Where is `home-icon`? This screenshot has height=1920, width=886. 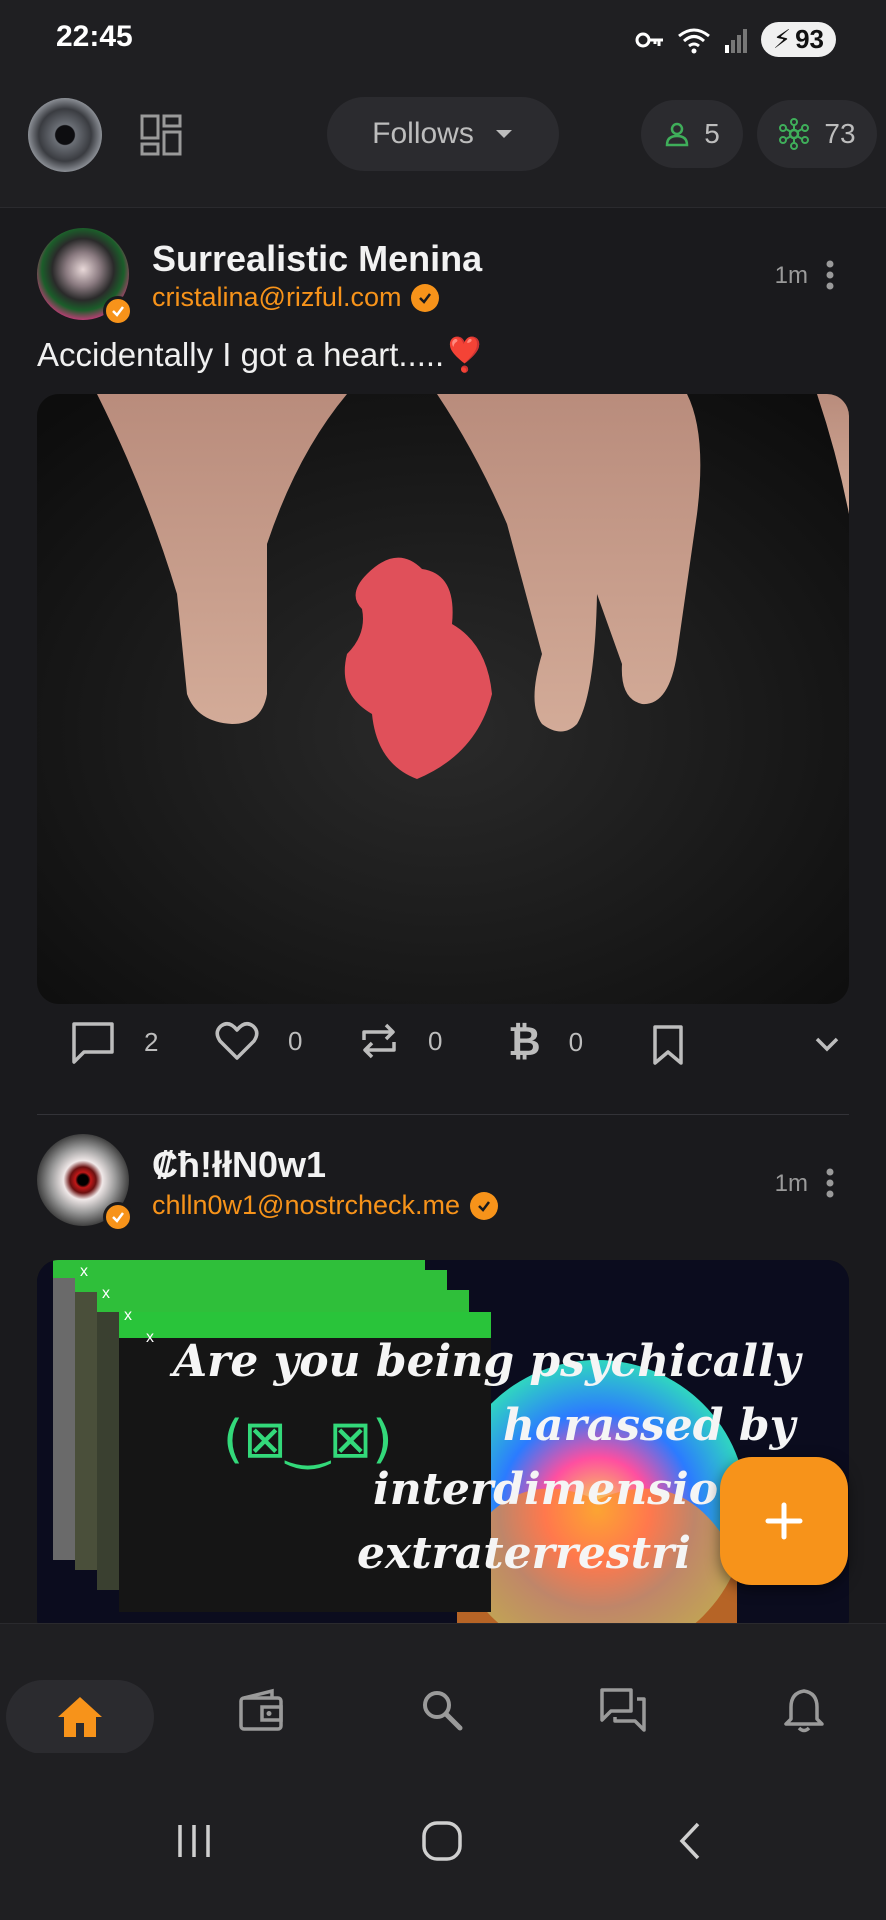 home-icon is located at coordinates (80, 1717).